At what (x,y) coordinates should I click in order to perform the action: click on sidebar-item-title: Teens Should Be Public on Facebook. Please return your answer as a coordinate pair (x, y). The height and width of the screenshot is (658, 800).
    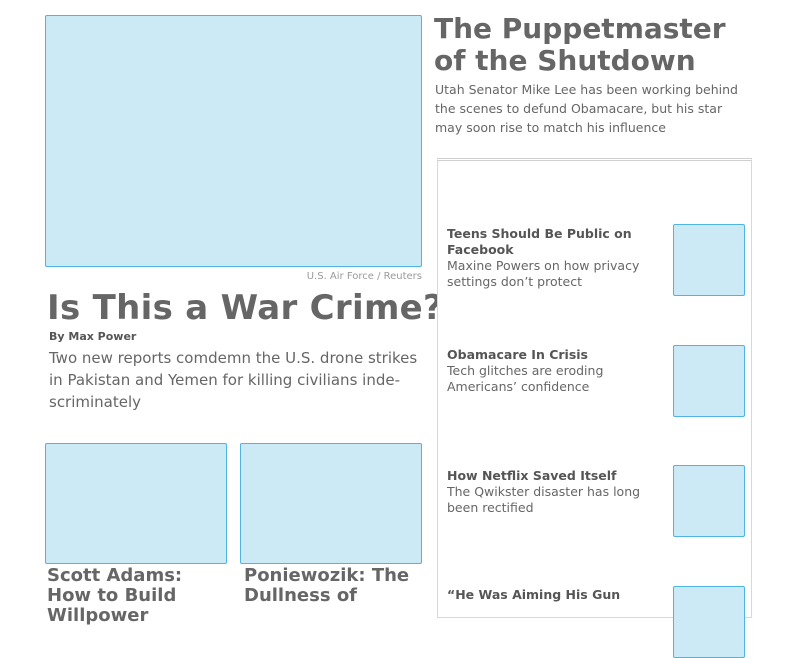
    Looking at the image, I should click on (557, 242).